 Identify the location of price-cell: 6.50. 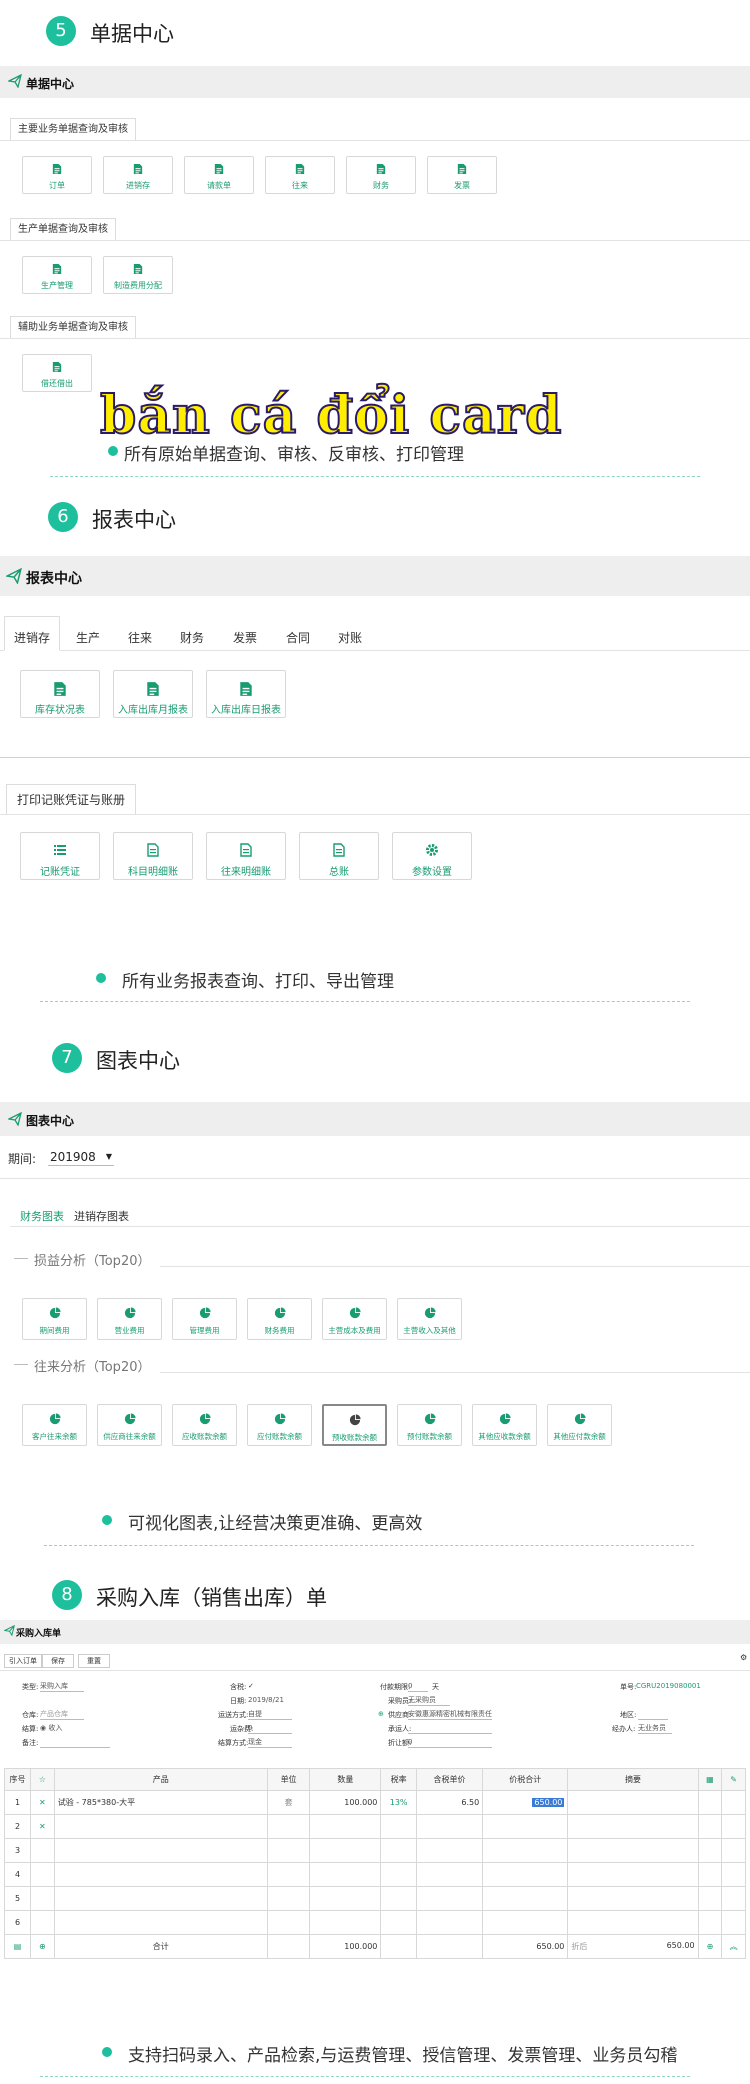
(449, 1802).